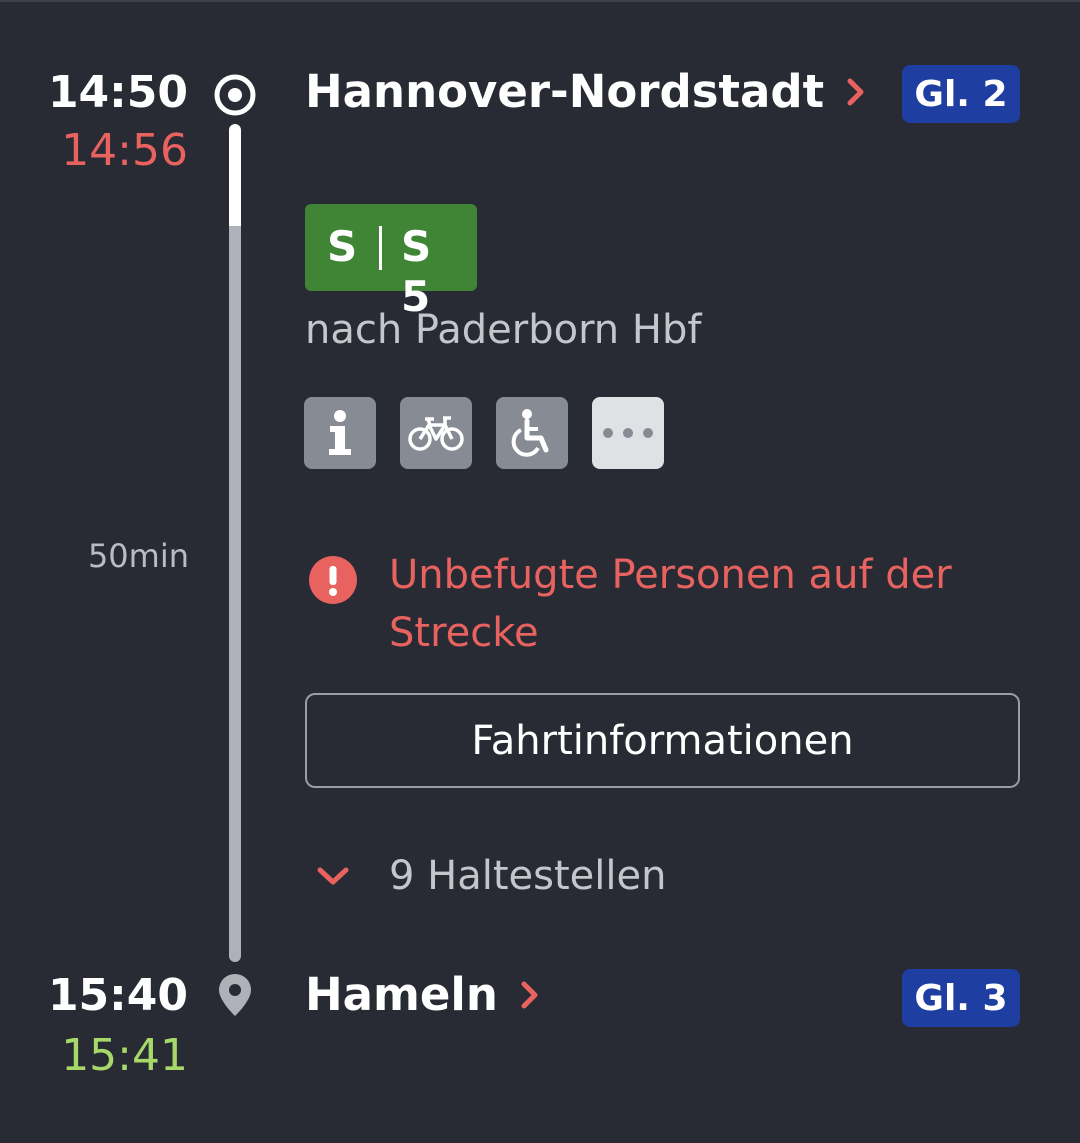  I want to click on intermediate-stops-toggle: 9 Haltestellen, so click(490, 876).